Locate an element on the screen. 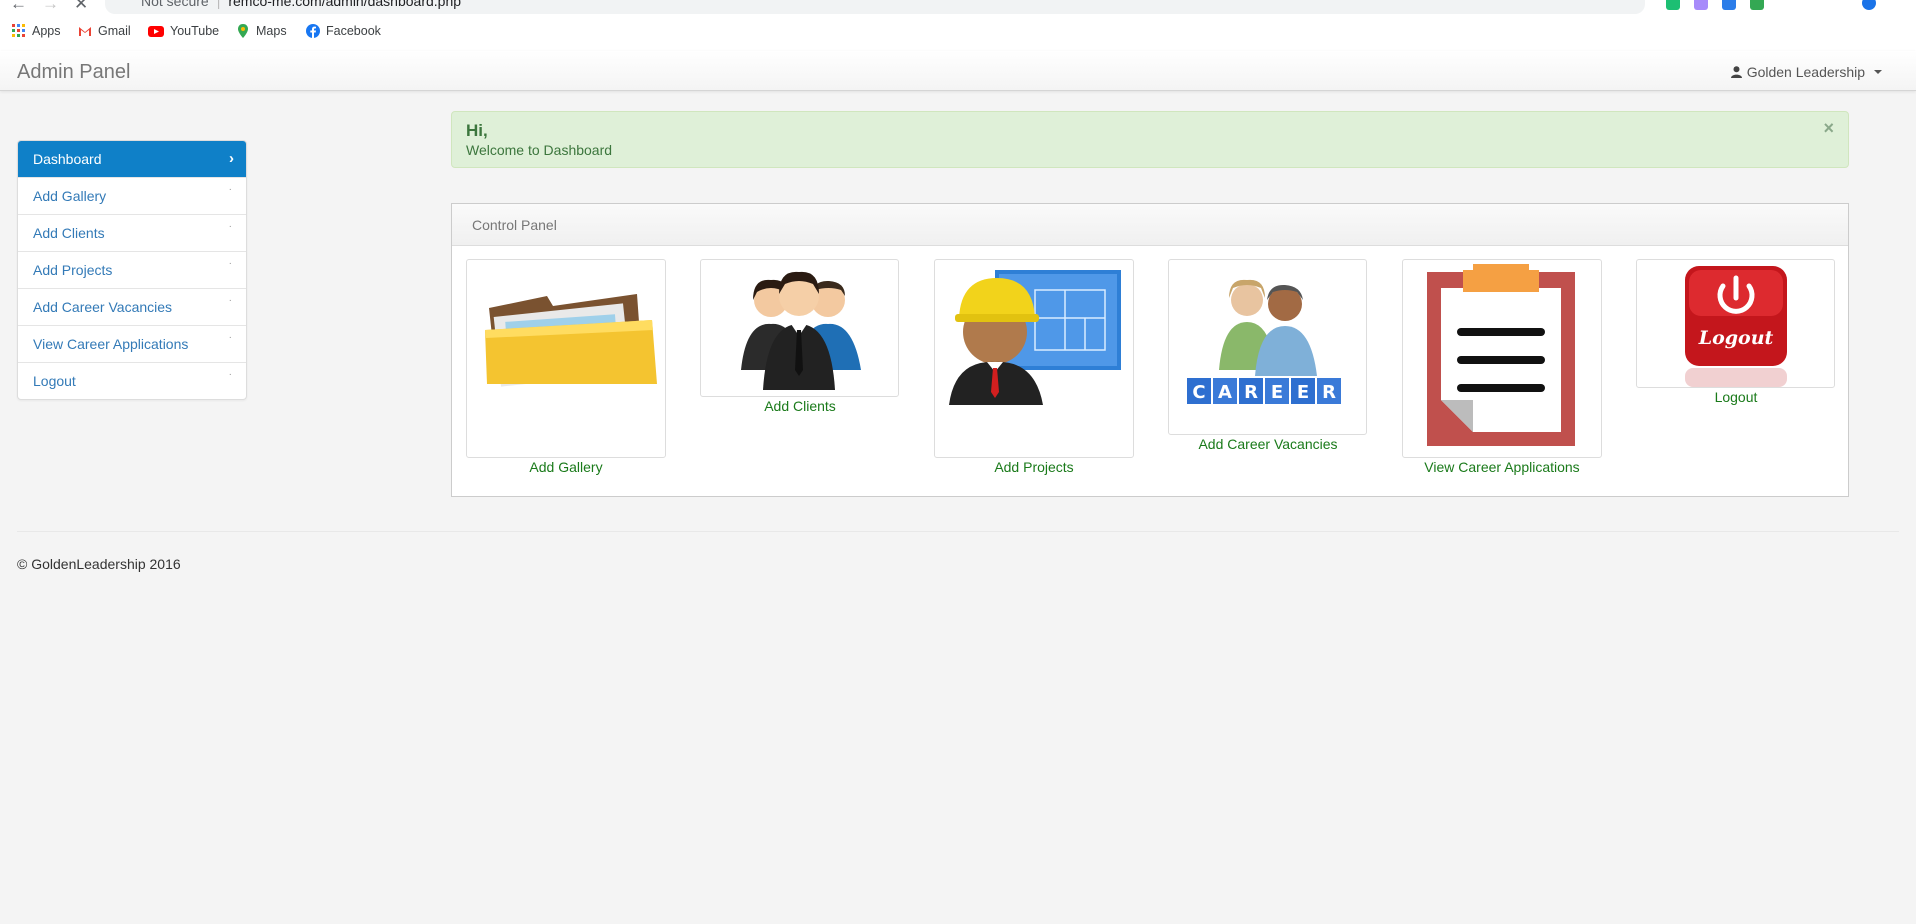 Image resolution: width=1916 pixels, height=924 pixels. not-secure-label: Not secure is located at coordinates (175, 4).